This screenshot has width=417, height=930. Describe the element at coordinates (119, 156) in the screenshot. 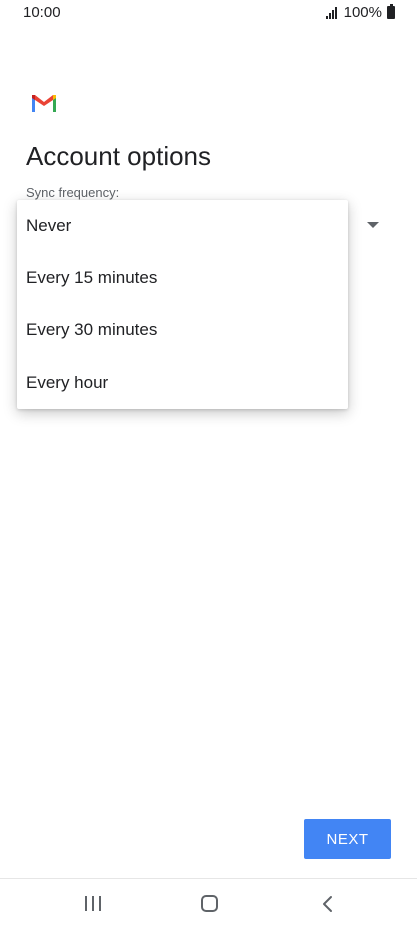

I see `page-title: Account options` at that location.